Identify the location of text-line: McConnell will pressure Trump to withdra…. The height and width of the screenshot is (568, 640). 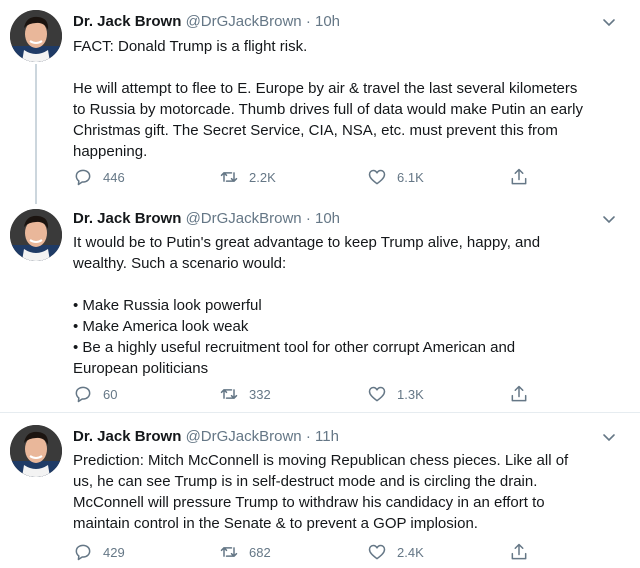
(309, 502).